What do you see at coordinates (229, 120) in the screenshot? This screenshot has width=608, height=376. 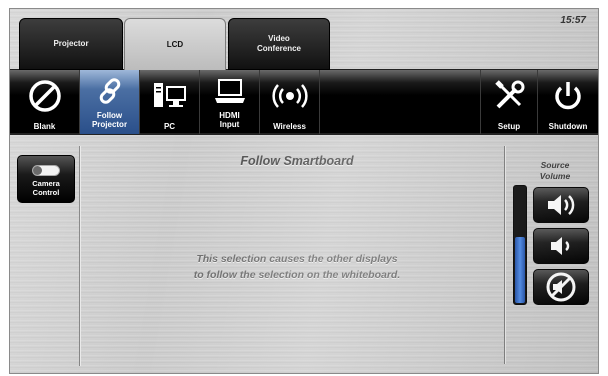 I see `hdmi-input-label: HDMI Input` at bounding box center [229, 120].